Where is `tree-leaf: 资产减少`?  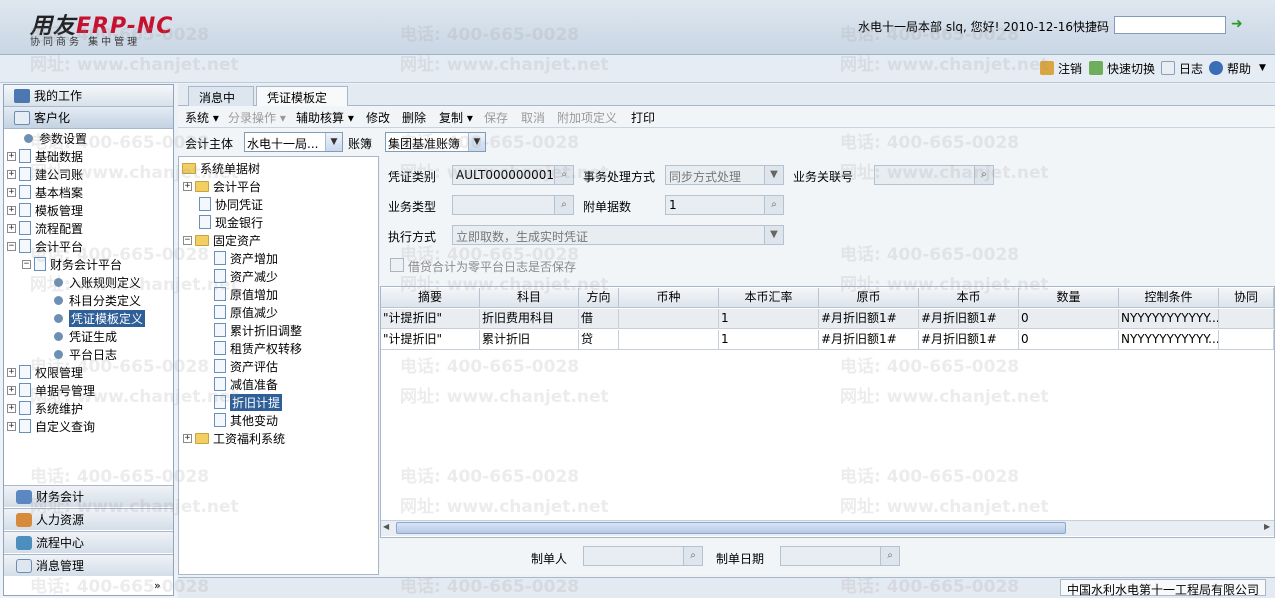 tree-leaf: 资产减少 is located at coordinates (246, 276).